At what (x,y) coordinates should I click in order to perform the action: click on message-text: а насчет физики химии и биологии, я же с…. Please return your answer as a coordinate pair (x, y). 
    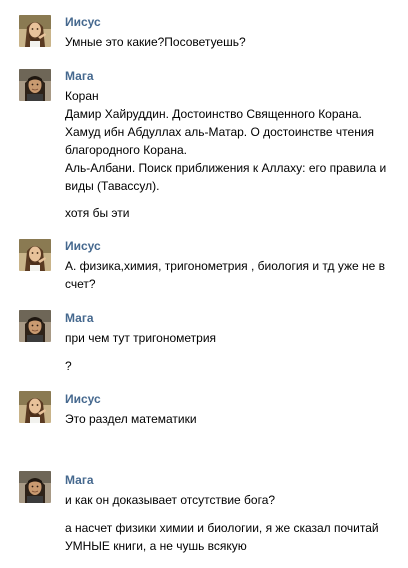
    Looking at the image, I should click on (222, 528).